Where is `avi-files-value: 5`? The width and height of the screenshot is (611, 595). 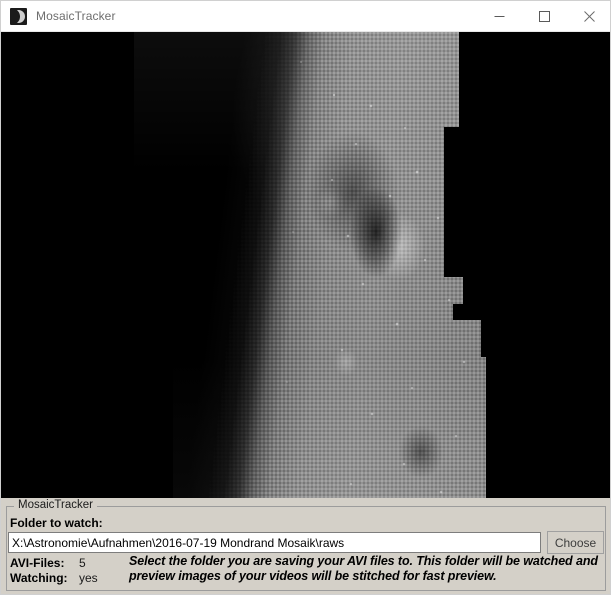 avi-files-value: 5 is located at coordinates (82, 563).